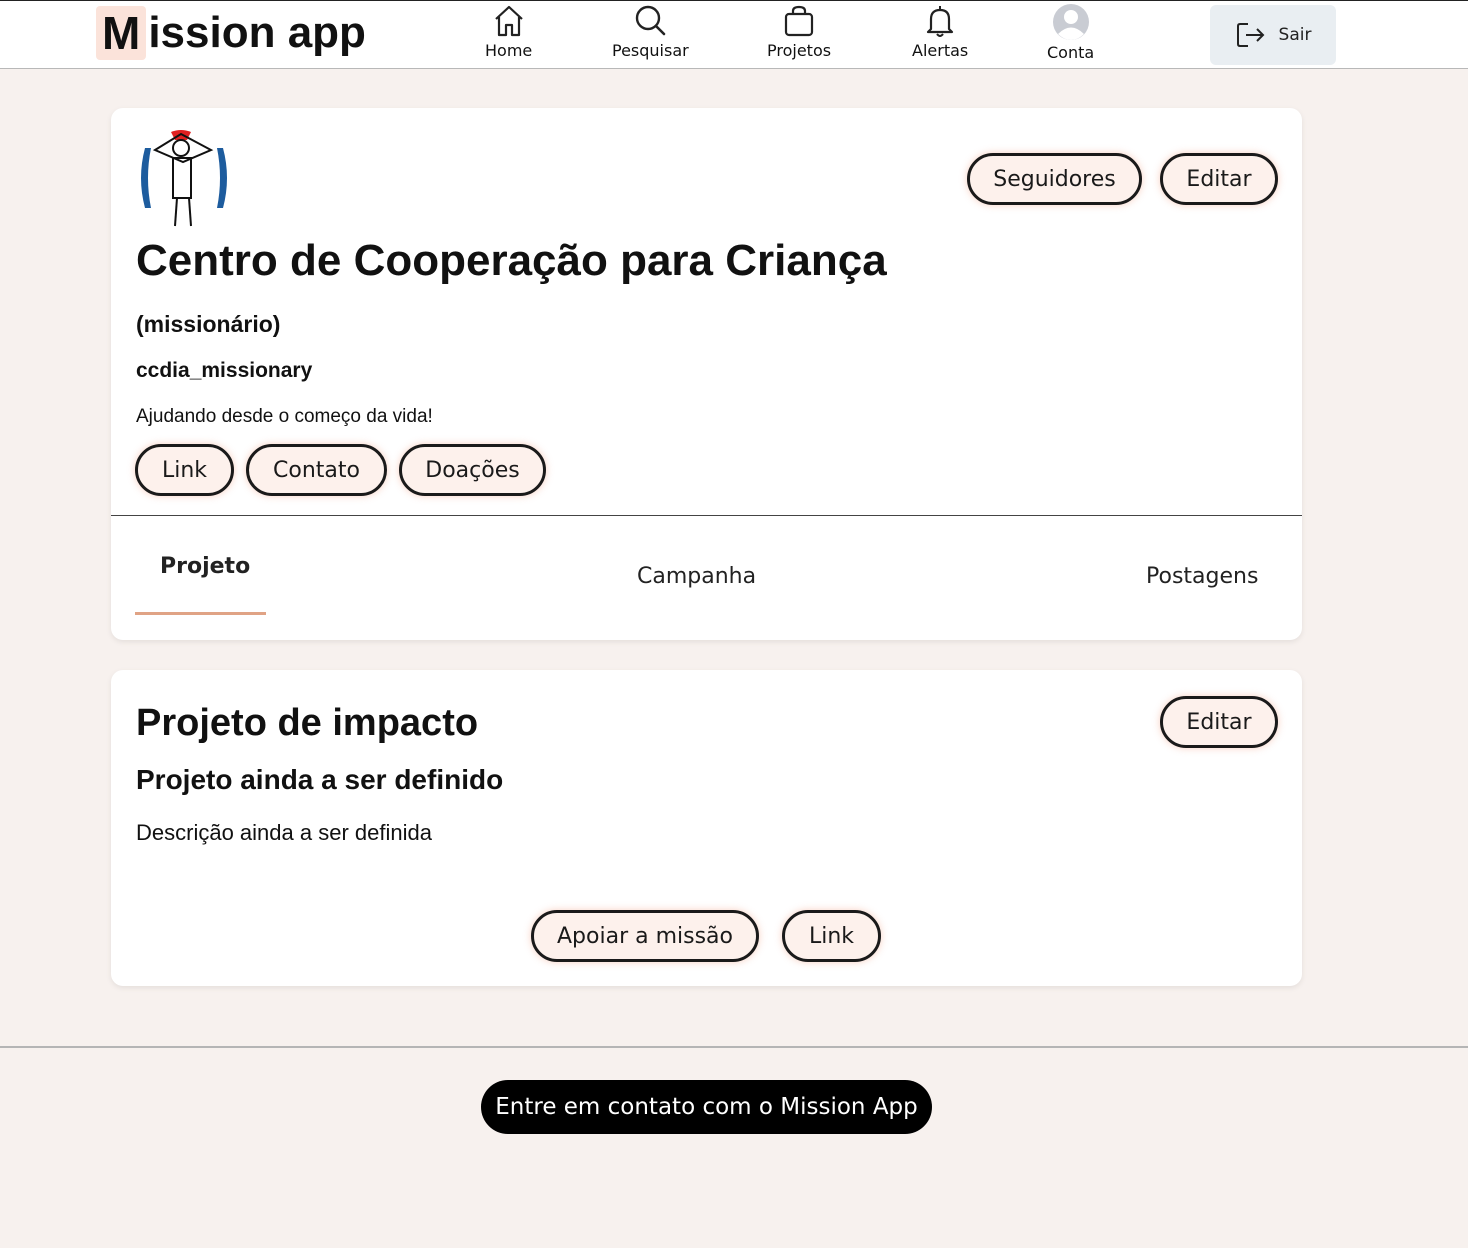 The image size is (1468, 1248). I want to click on footer-divider, so click(734, 1047).